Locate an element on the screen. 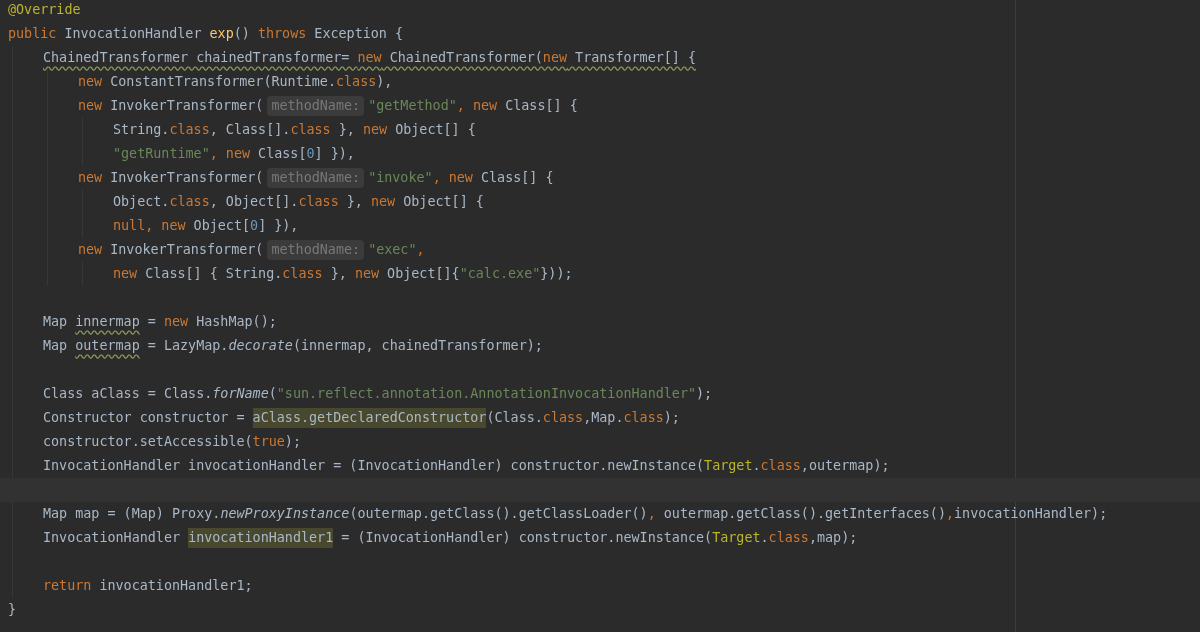 Image resolution: width=1200 pixels, height=632 pixels. code-text: innermap is located at coordinates (107, 321).